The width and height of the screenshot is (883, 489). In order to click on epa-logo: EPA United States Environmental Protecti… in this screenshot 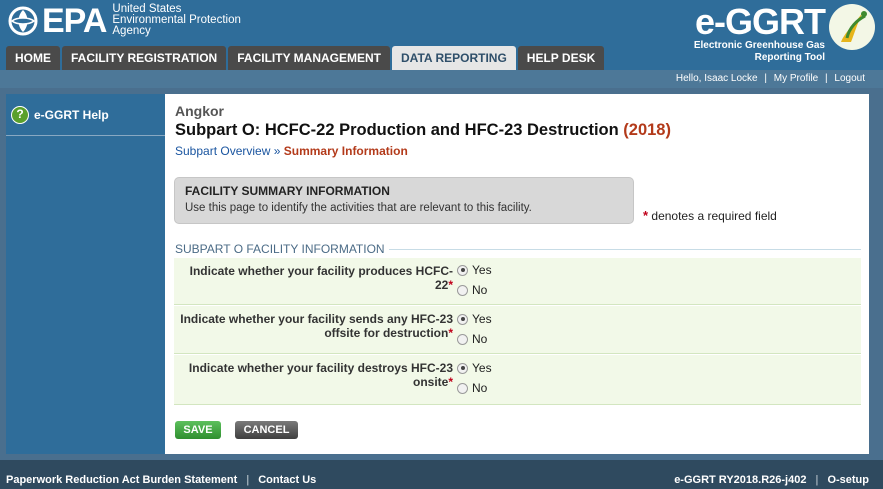, I will do `click(123, 20)`.